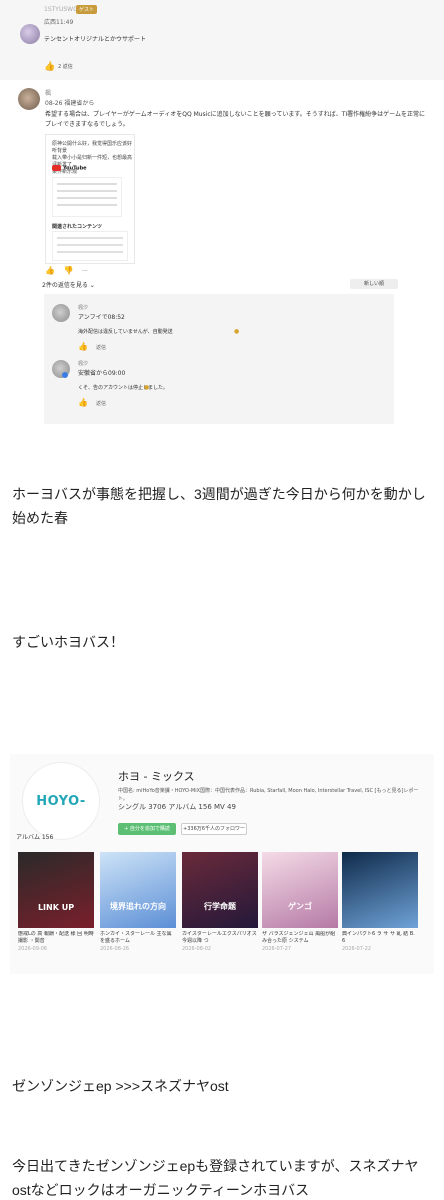  Describe the element at coordinates (220, 938) in the screenshot. I see `album-title: カイスターレールエクスパリオス 今週以降 つ` at that location.